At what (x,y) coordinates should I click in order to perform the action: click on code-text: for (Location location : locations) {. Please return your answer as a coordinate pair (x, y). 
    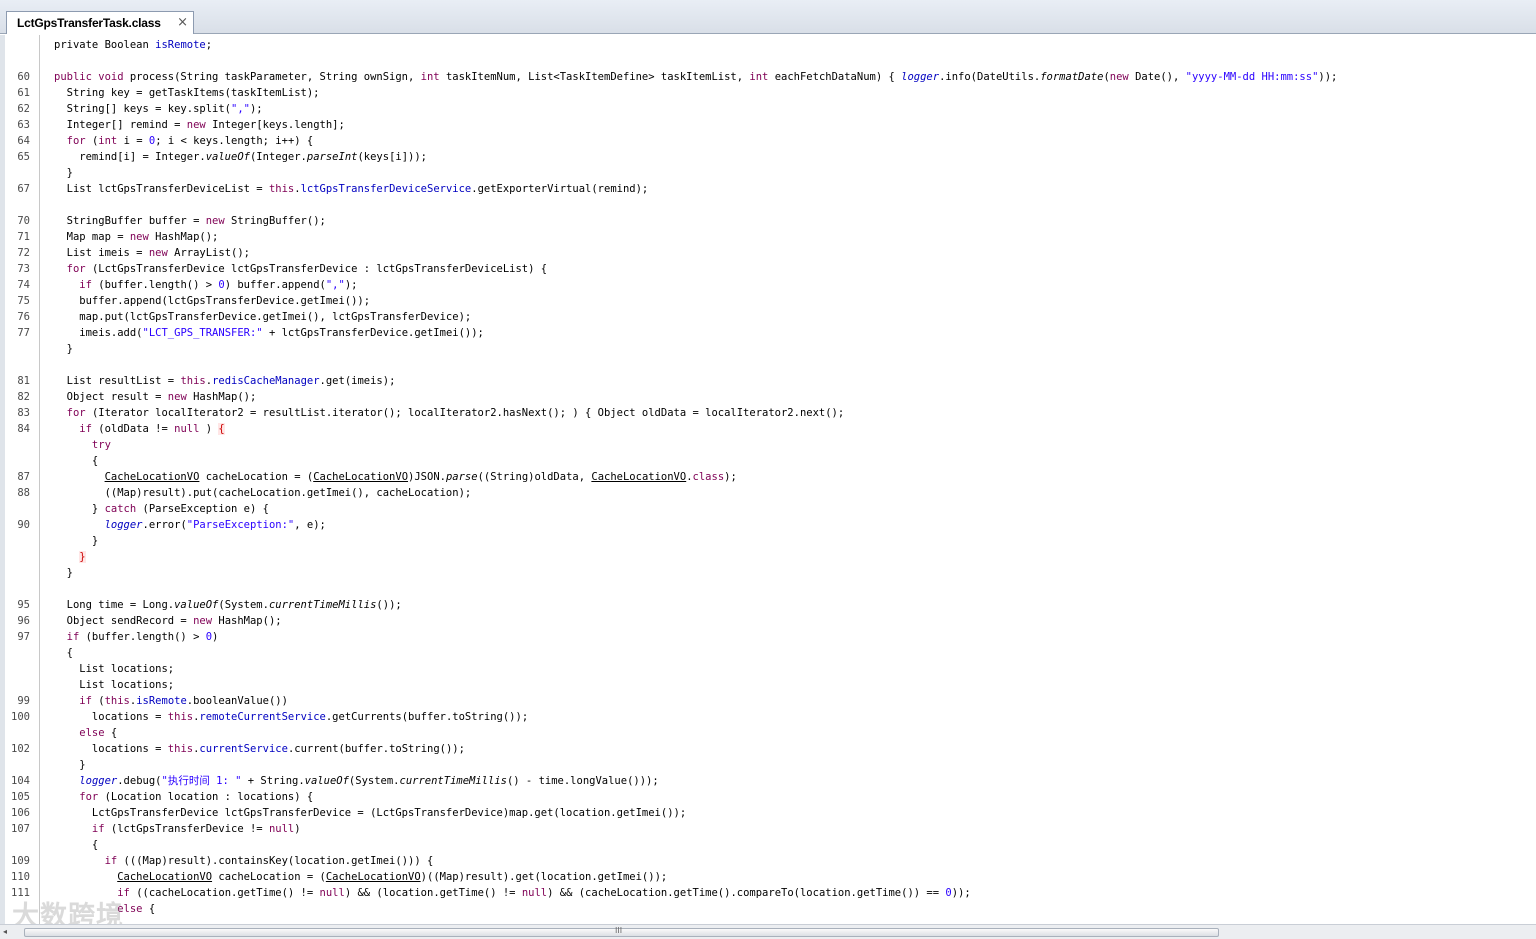
    Looking at the image, I should click on (183, 797).